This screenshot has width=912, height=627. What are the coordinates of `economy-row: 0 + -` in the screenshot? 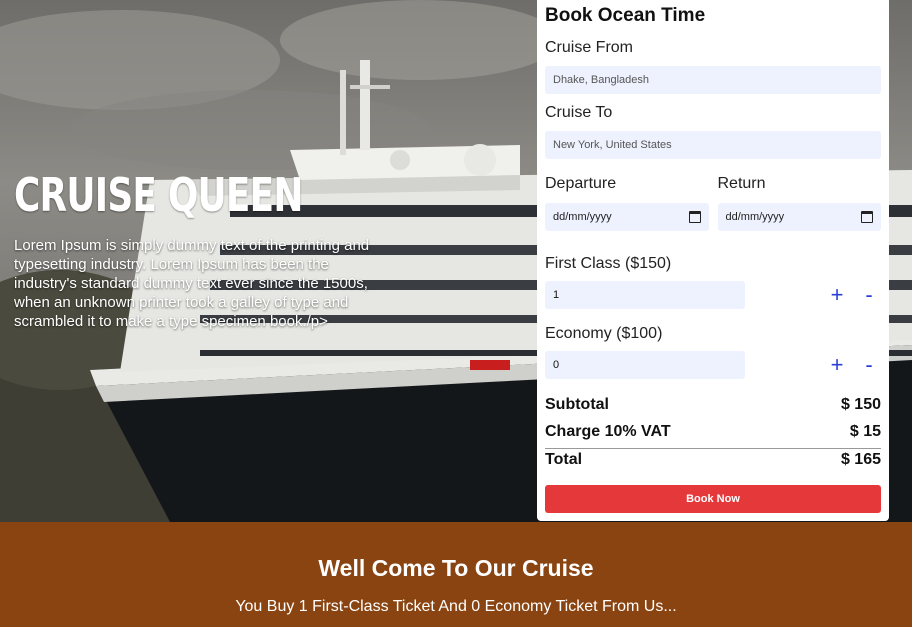 It's located at (713, 365).